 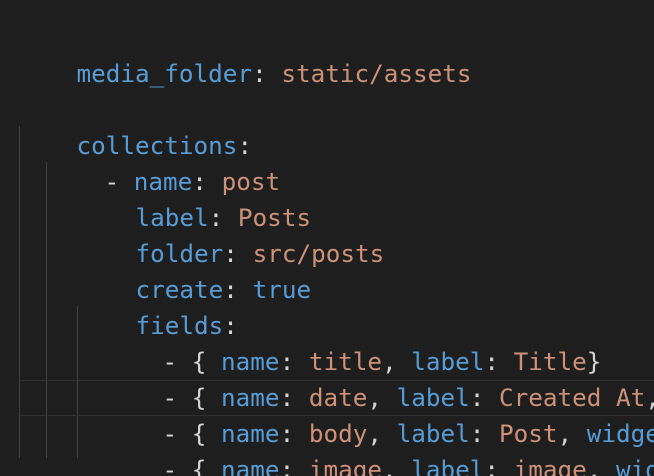 I want to click on code-line-field-image: - { name: image, label: image, widget:, so click(x=379, y=446).